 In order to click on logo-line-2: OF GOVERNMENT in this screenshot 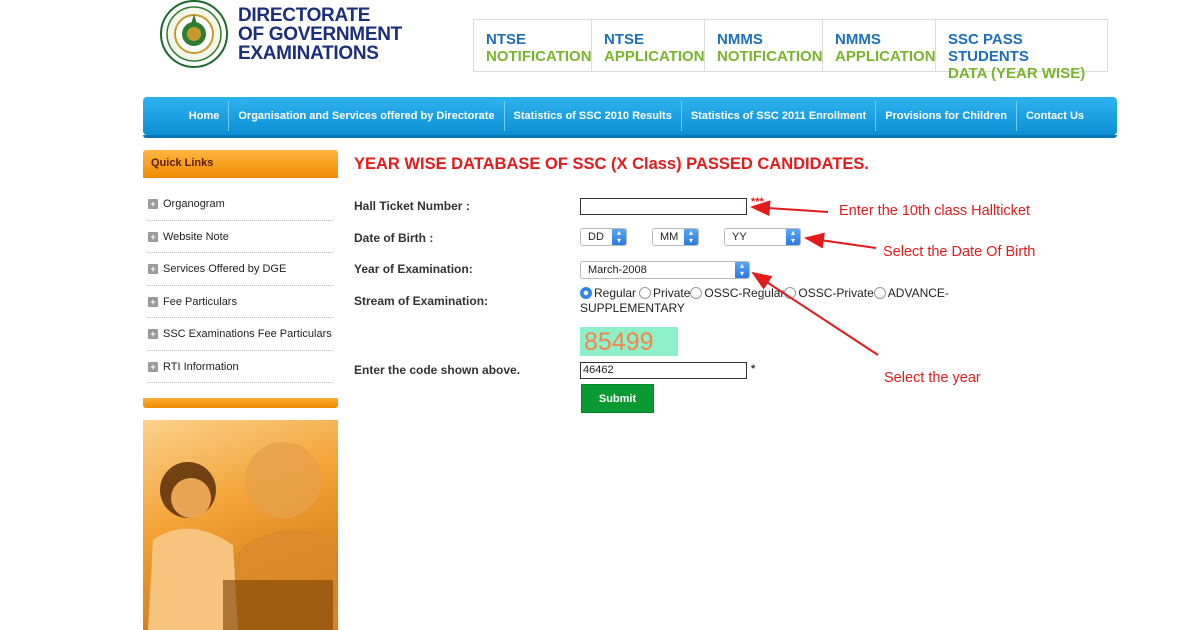, I will do `click(320, 34)`.